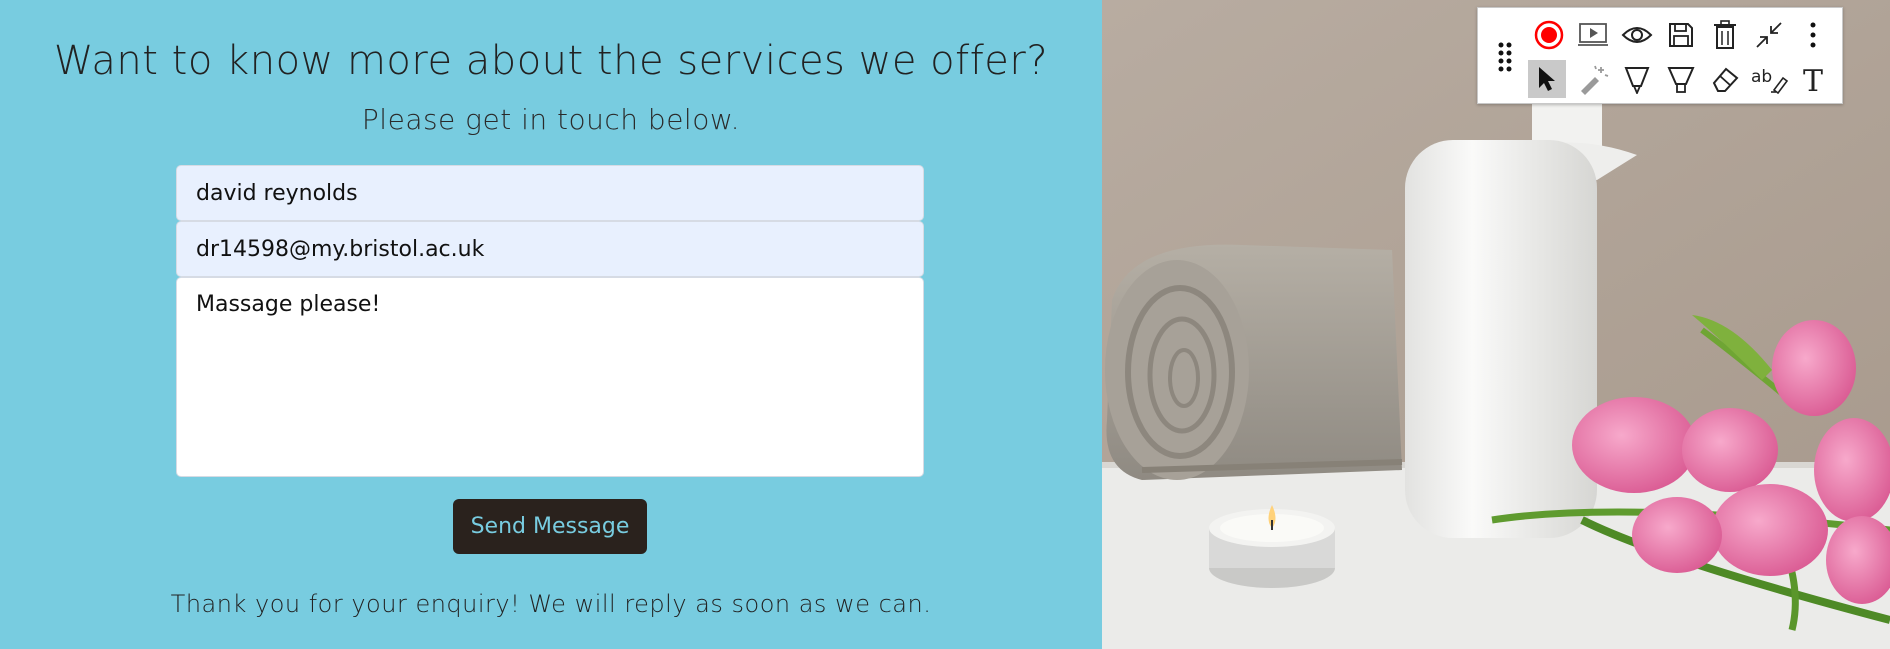 The width and height of the screenshot is (1890, 649). I want to click on text-select-icon: ab, so click(1769, 79).